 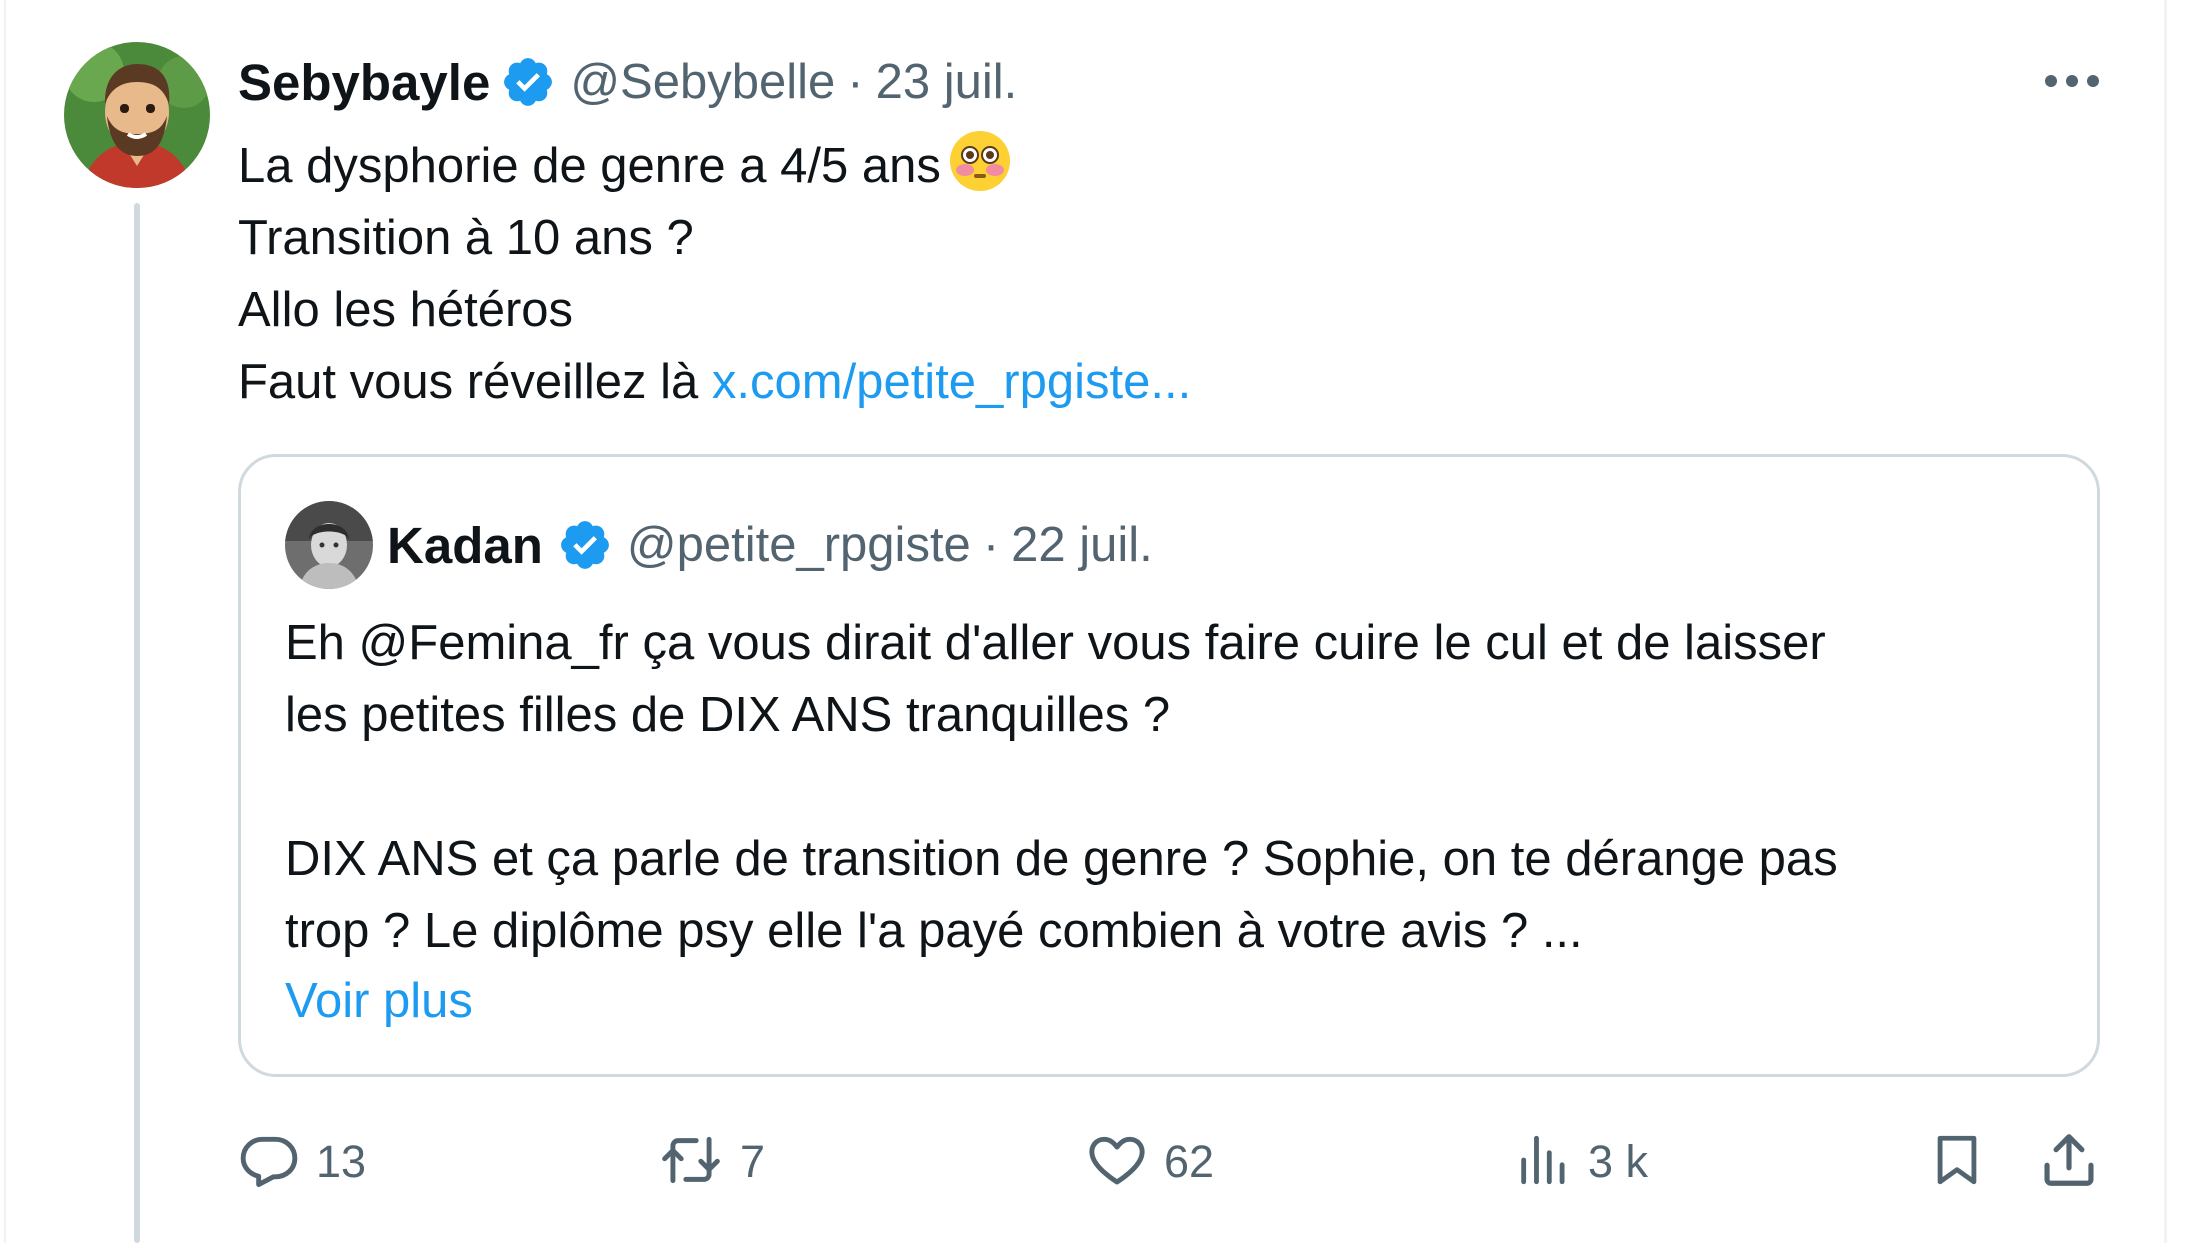 I want to click on timeline-right-border, so click(x=2165, y=621).